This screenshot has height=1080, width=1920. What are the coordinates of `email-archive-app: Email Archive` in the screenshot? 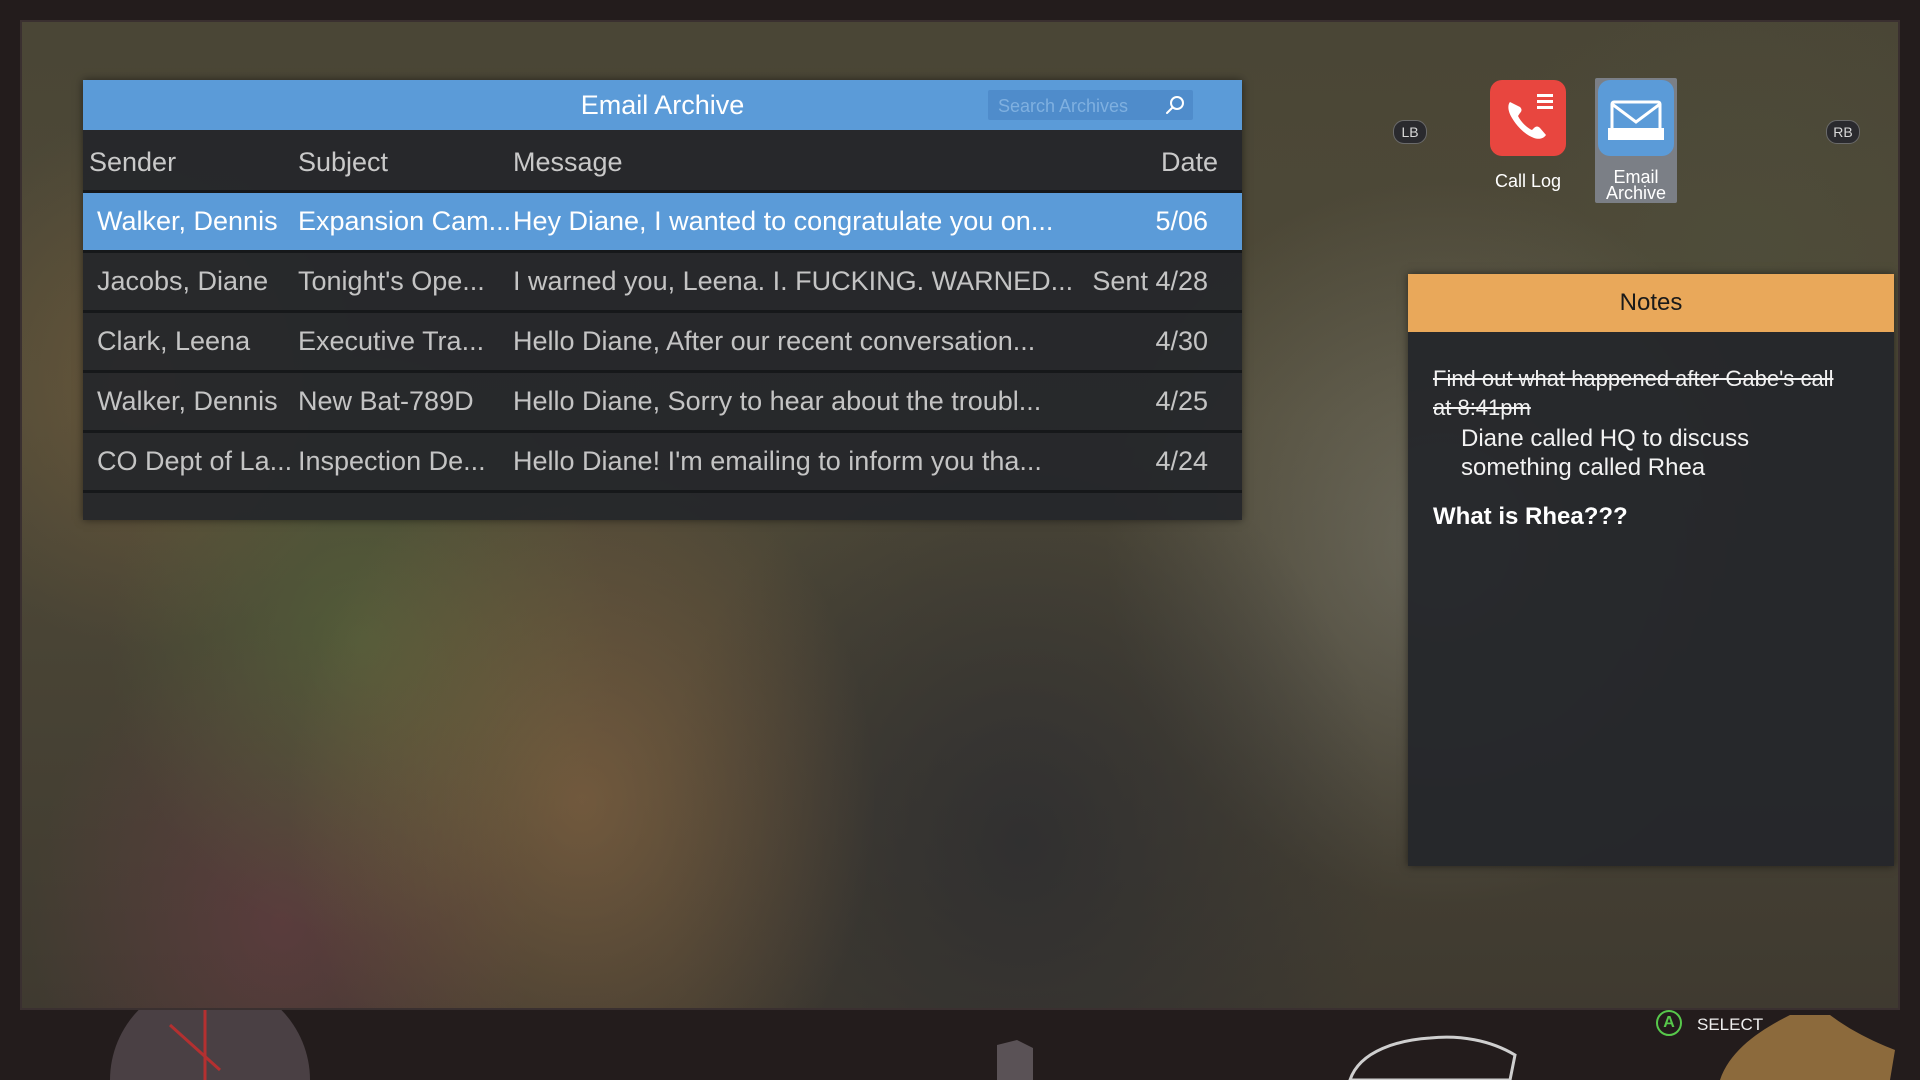 It's located at (1636, 140).